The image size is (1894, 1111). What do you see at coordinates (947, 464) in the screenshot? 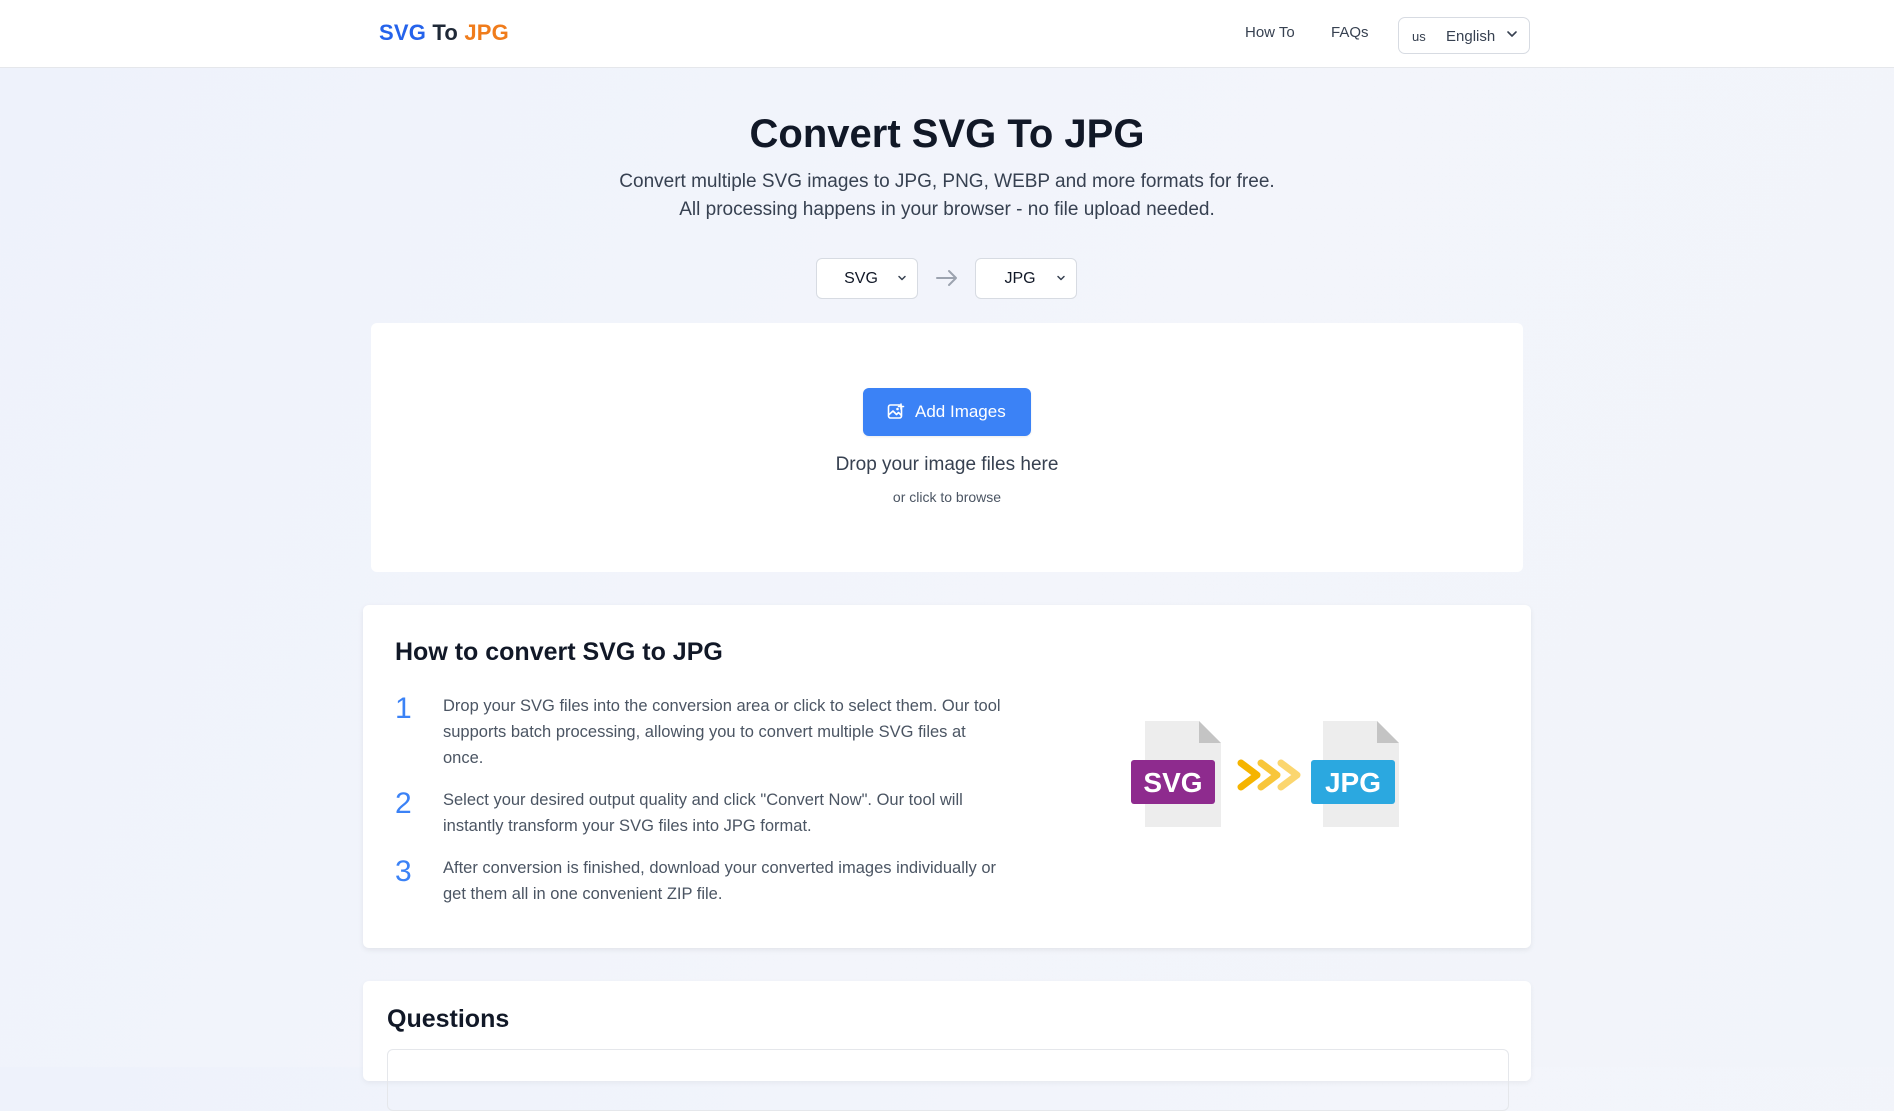
I see `drop-instructions: Drop your image files here` at bounding box center [947, 464].